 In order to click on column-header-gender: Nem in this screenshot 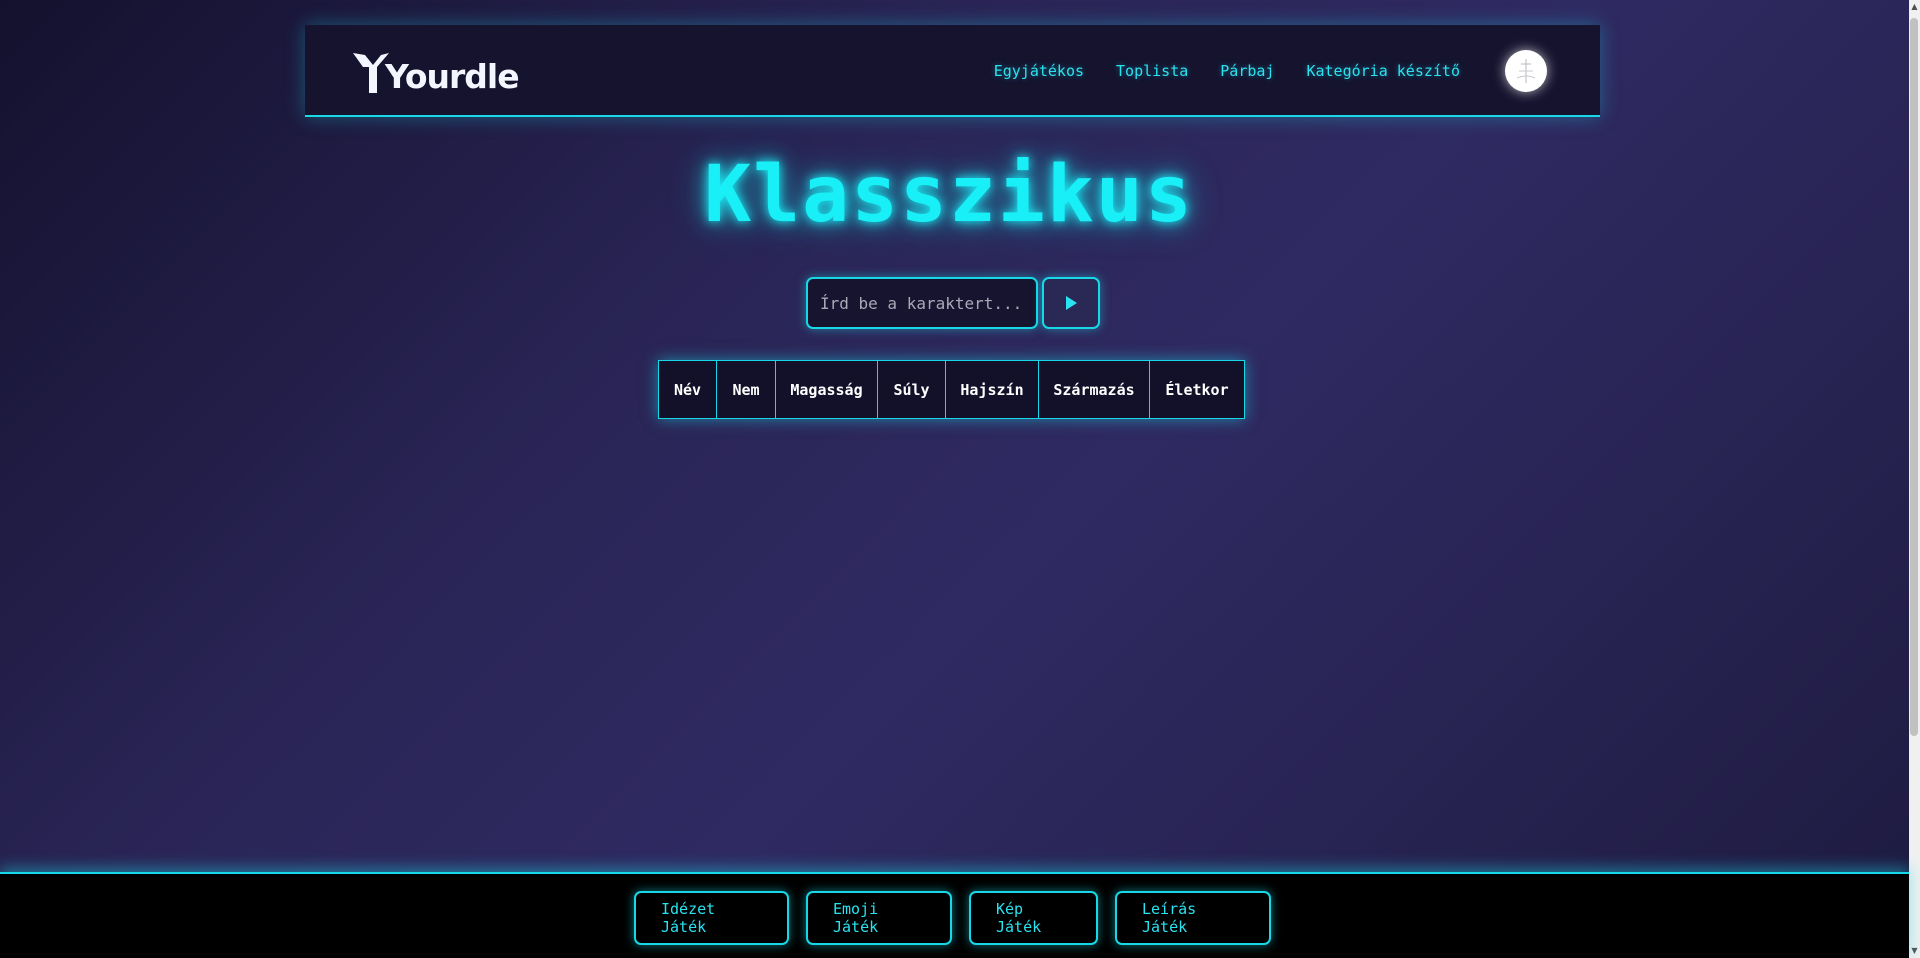, I will do `click(746, 389)`.